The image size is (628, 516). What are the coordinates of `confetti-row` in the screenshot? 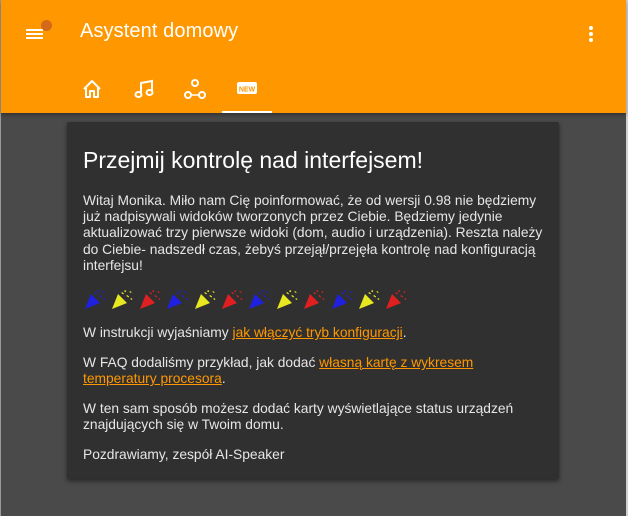 It's located at (253, 299).